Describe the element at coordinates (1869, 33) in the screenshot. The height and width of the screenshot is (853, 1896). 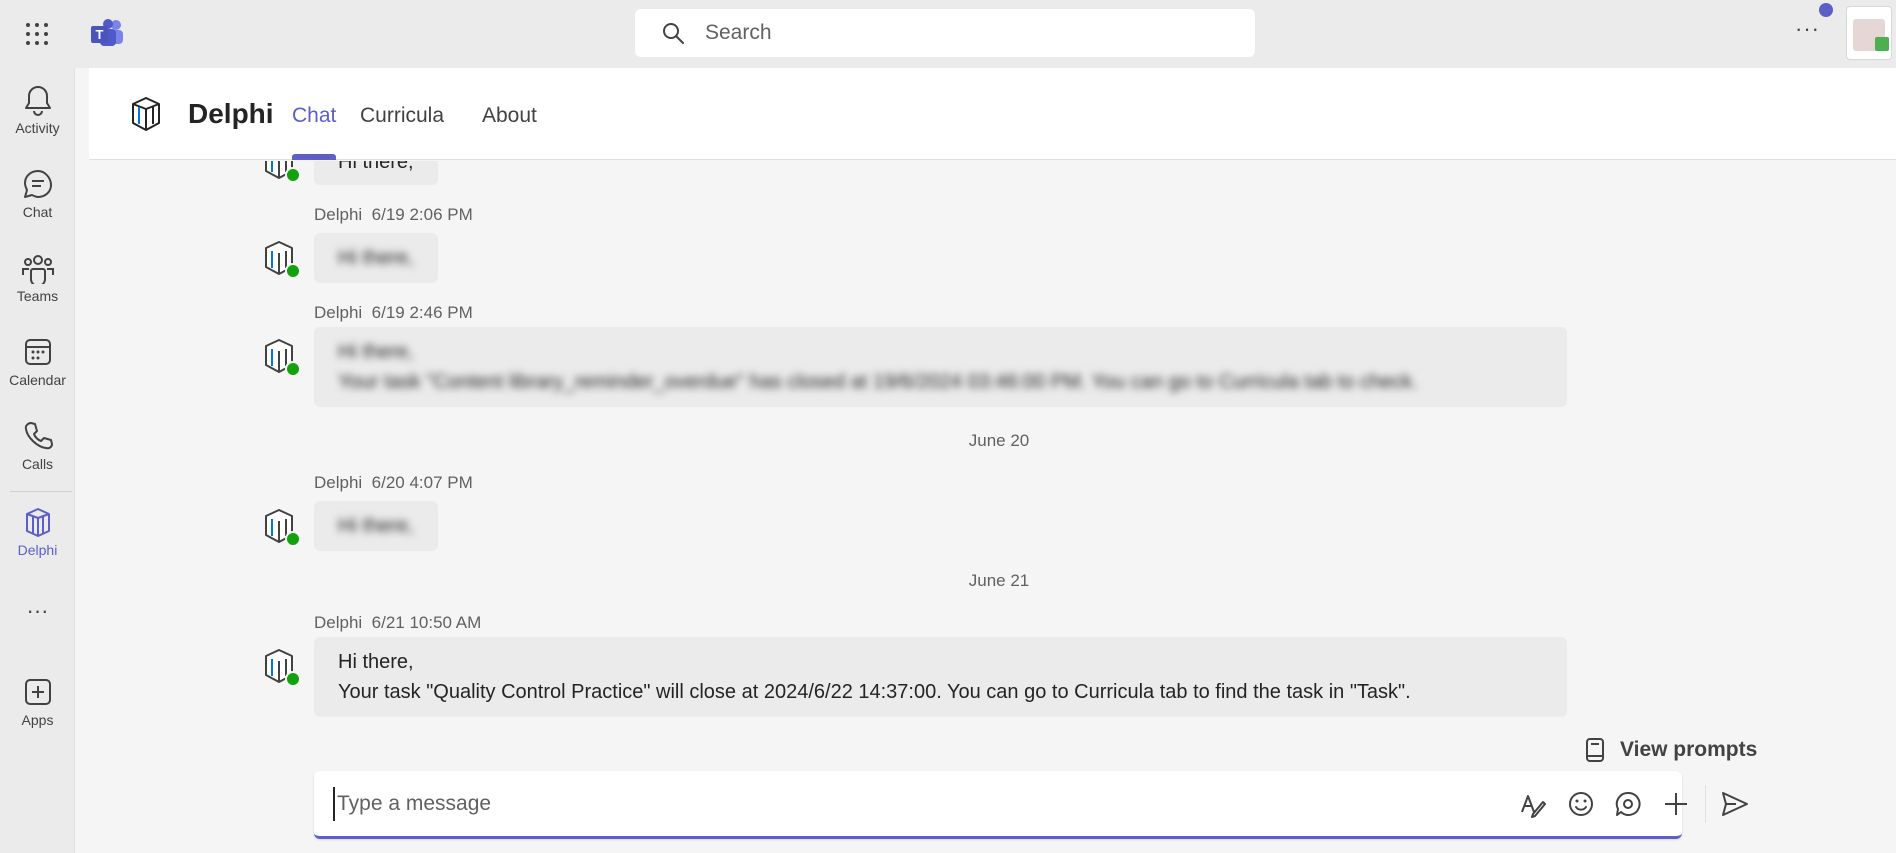
I see `avatar` at that location.